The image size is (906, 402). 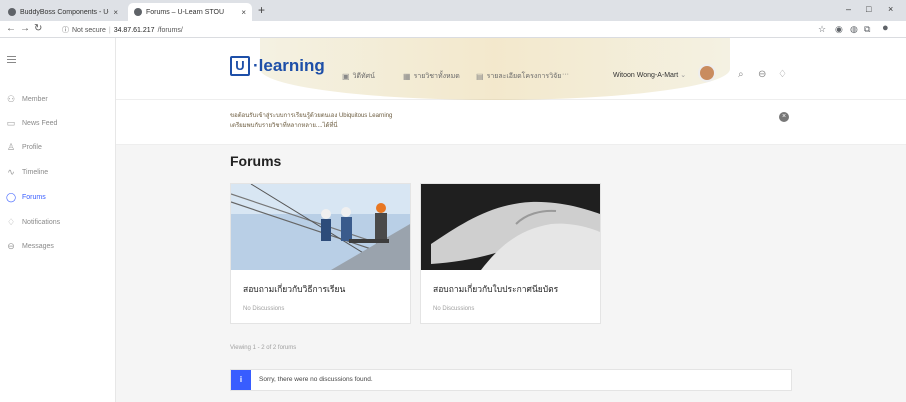 I want to click on url-field: ⓘ Not secure | 34.87.61.217/forums/, so click(x=122, y=30).